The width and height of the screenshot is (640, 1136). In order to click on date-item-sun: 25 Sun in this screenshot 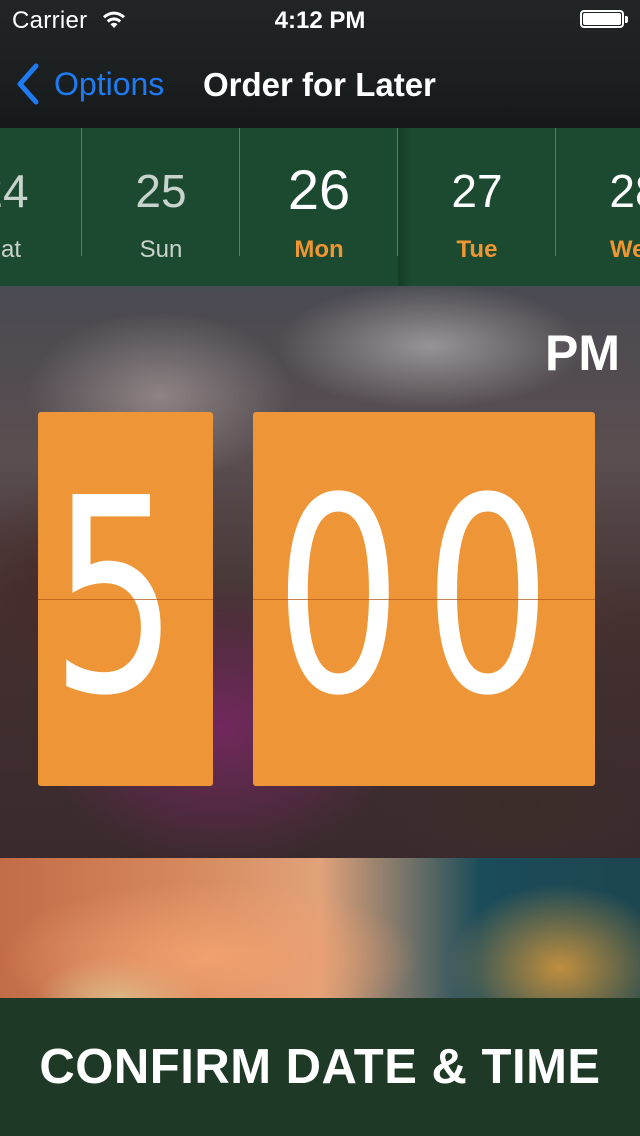, I will do `click(161, 207)`.